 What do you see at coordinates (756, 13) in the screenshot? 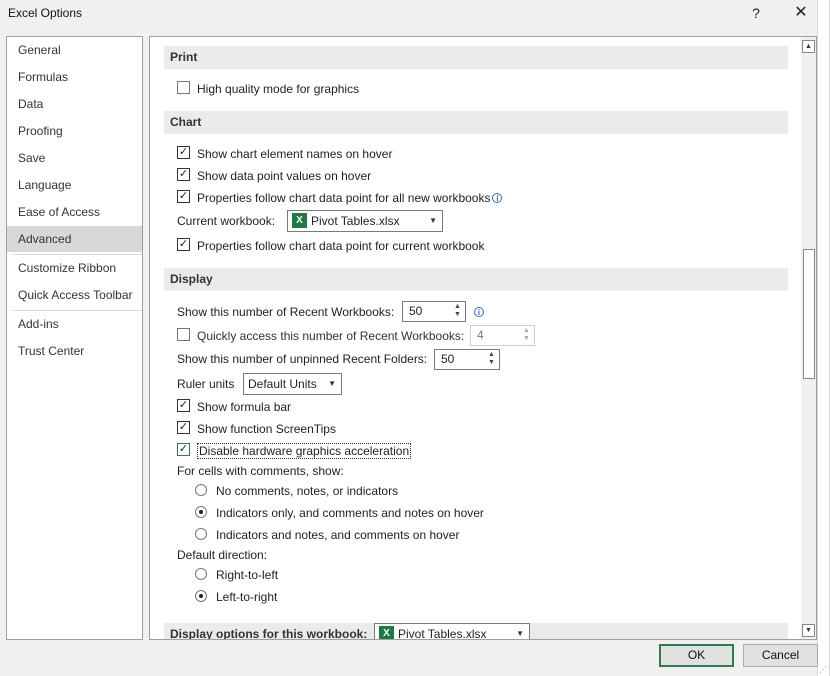
I see `help-button: ?` at bounding box center [756, 13].